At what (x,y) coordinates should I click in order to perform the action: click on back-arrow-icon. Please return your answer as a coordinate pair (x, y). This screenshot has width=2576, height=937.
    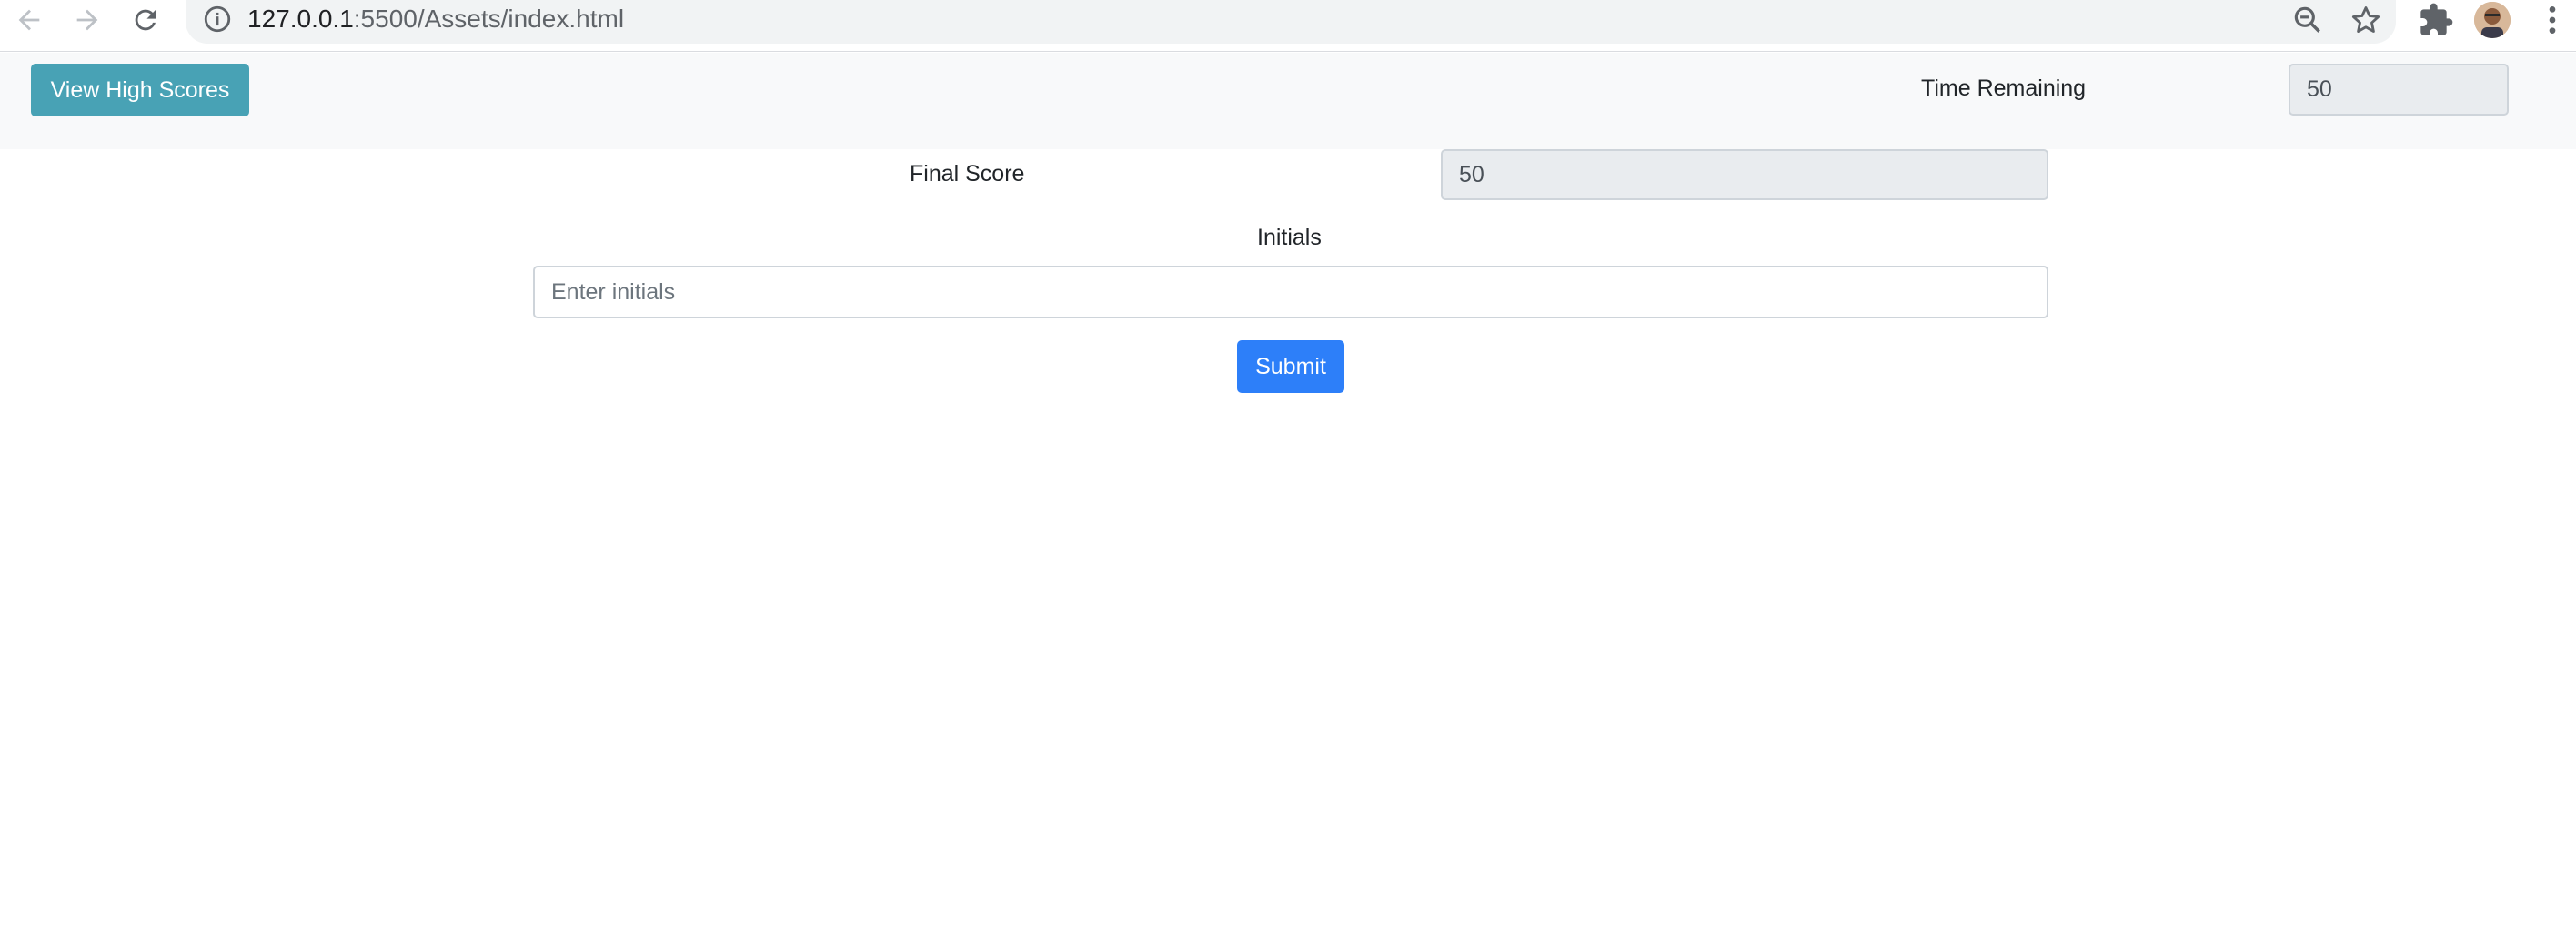
    Looking at the image, I should click on (29, 20).